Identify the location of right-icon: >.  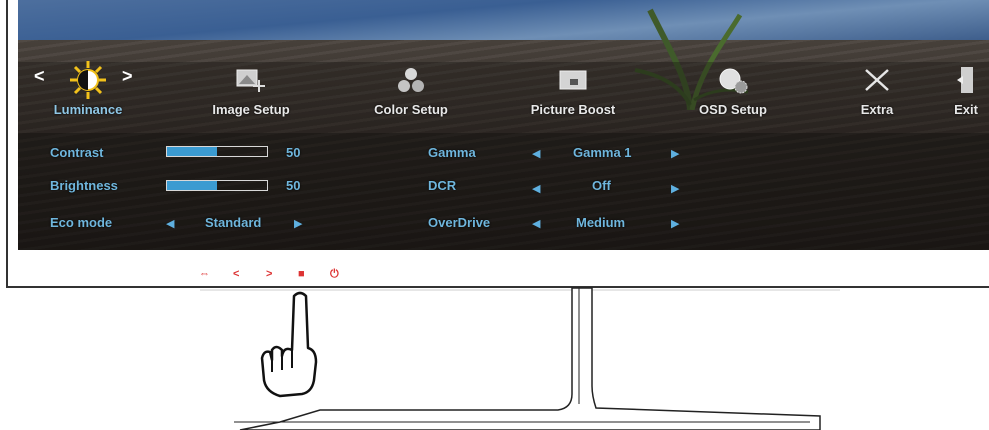
(269, 274).